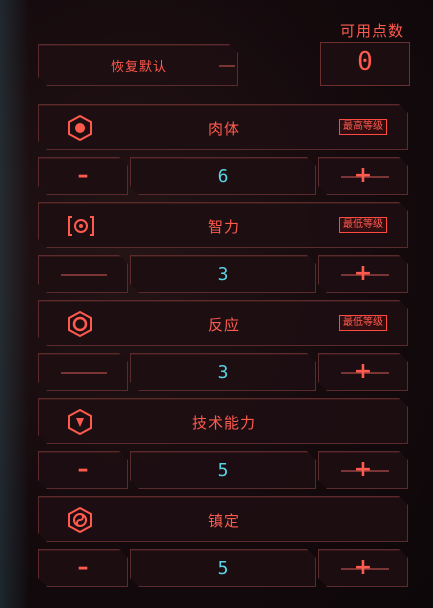  I want to click on available-points-label: 可用点数, so click(372, 31).